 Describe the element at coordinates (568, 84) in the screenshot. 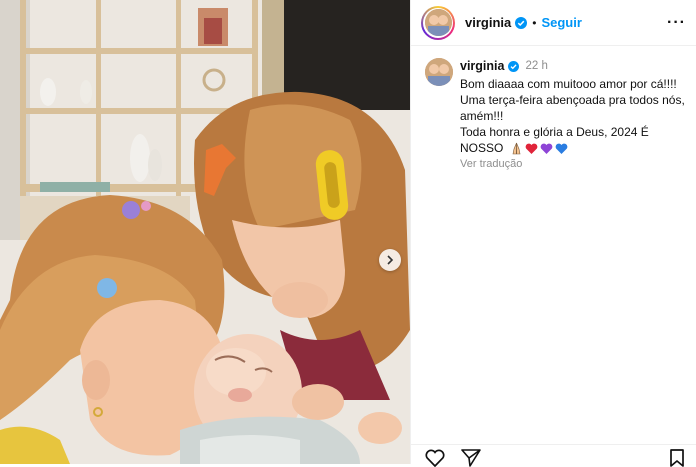

I see `caption-line: Bom diaaaa com muitooo amor por cá!!!!` at that location.